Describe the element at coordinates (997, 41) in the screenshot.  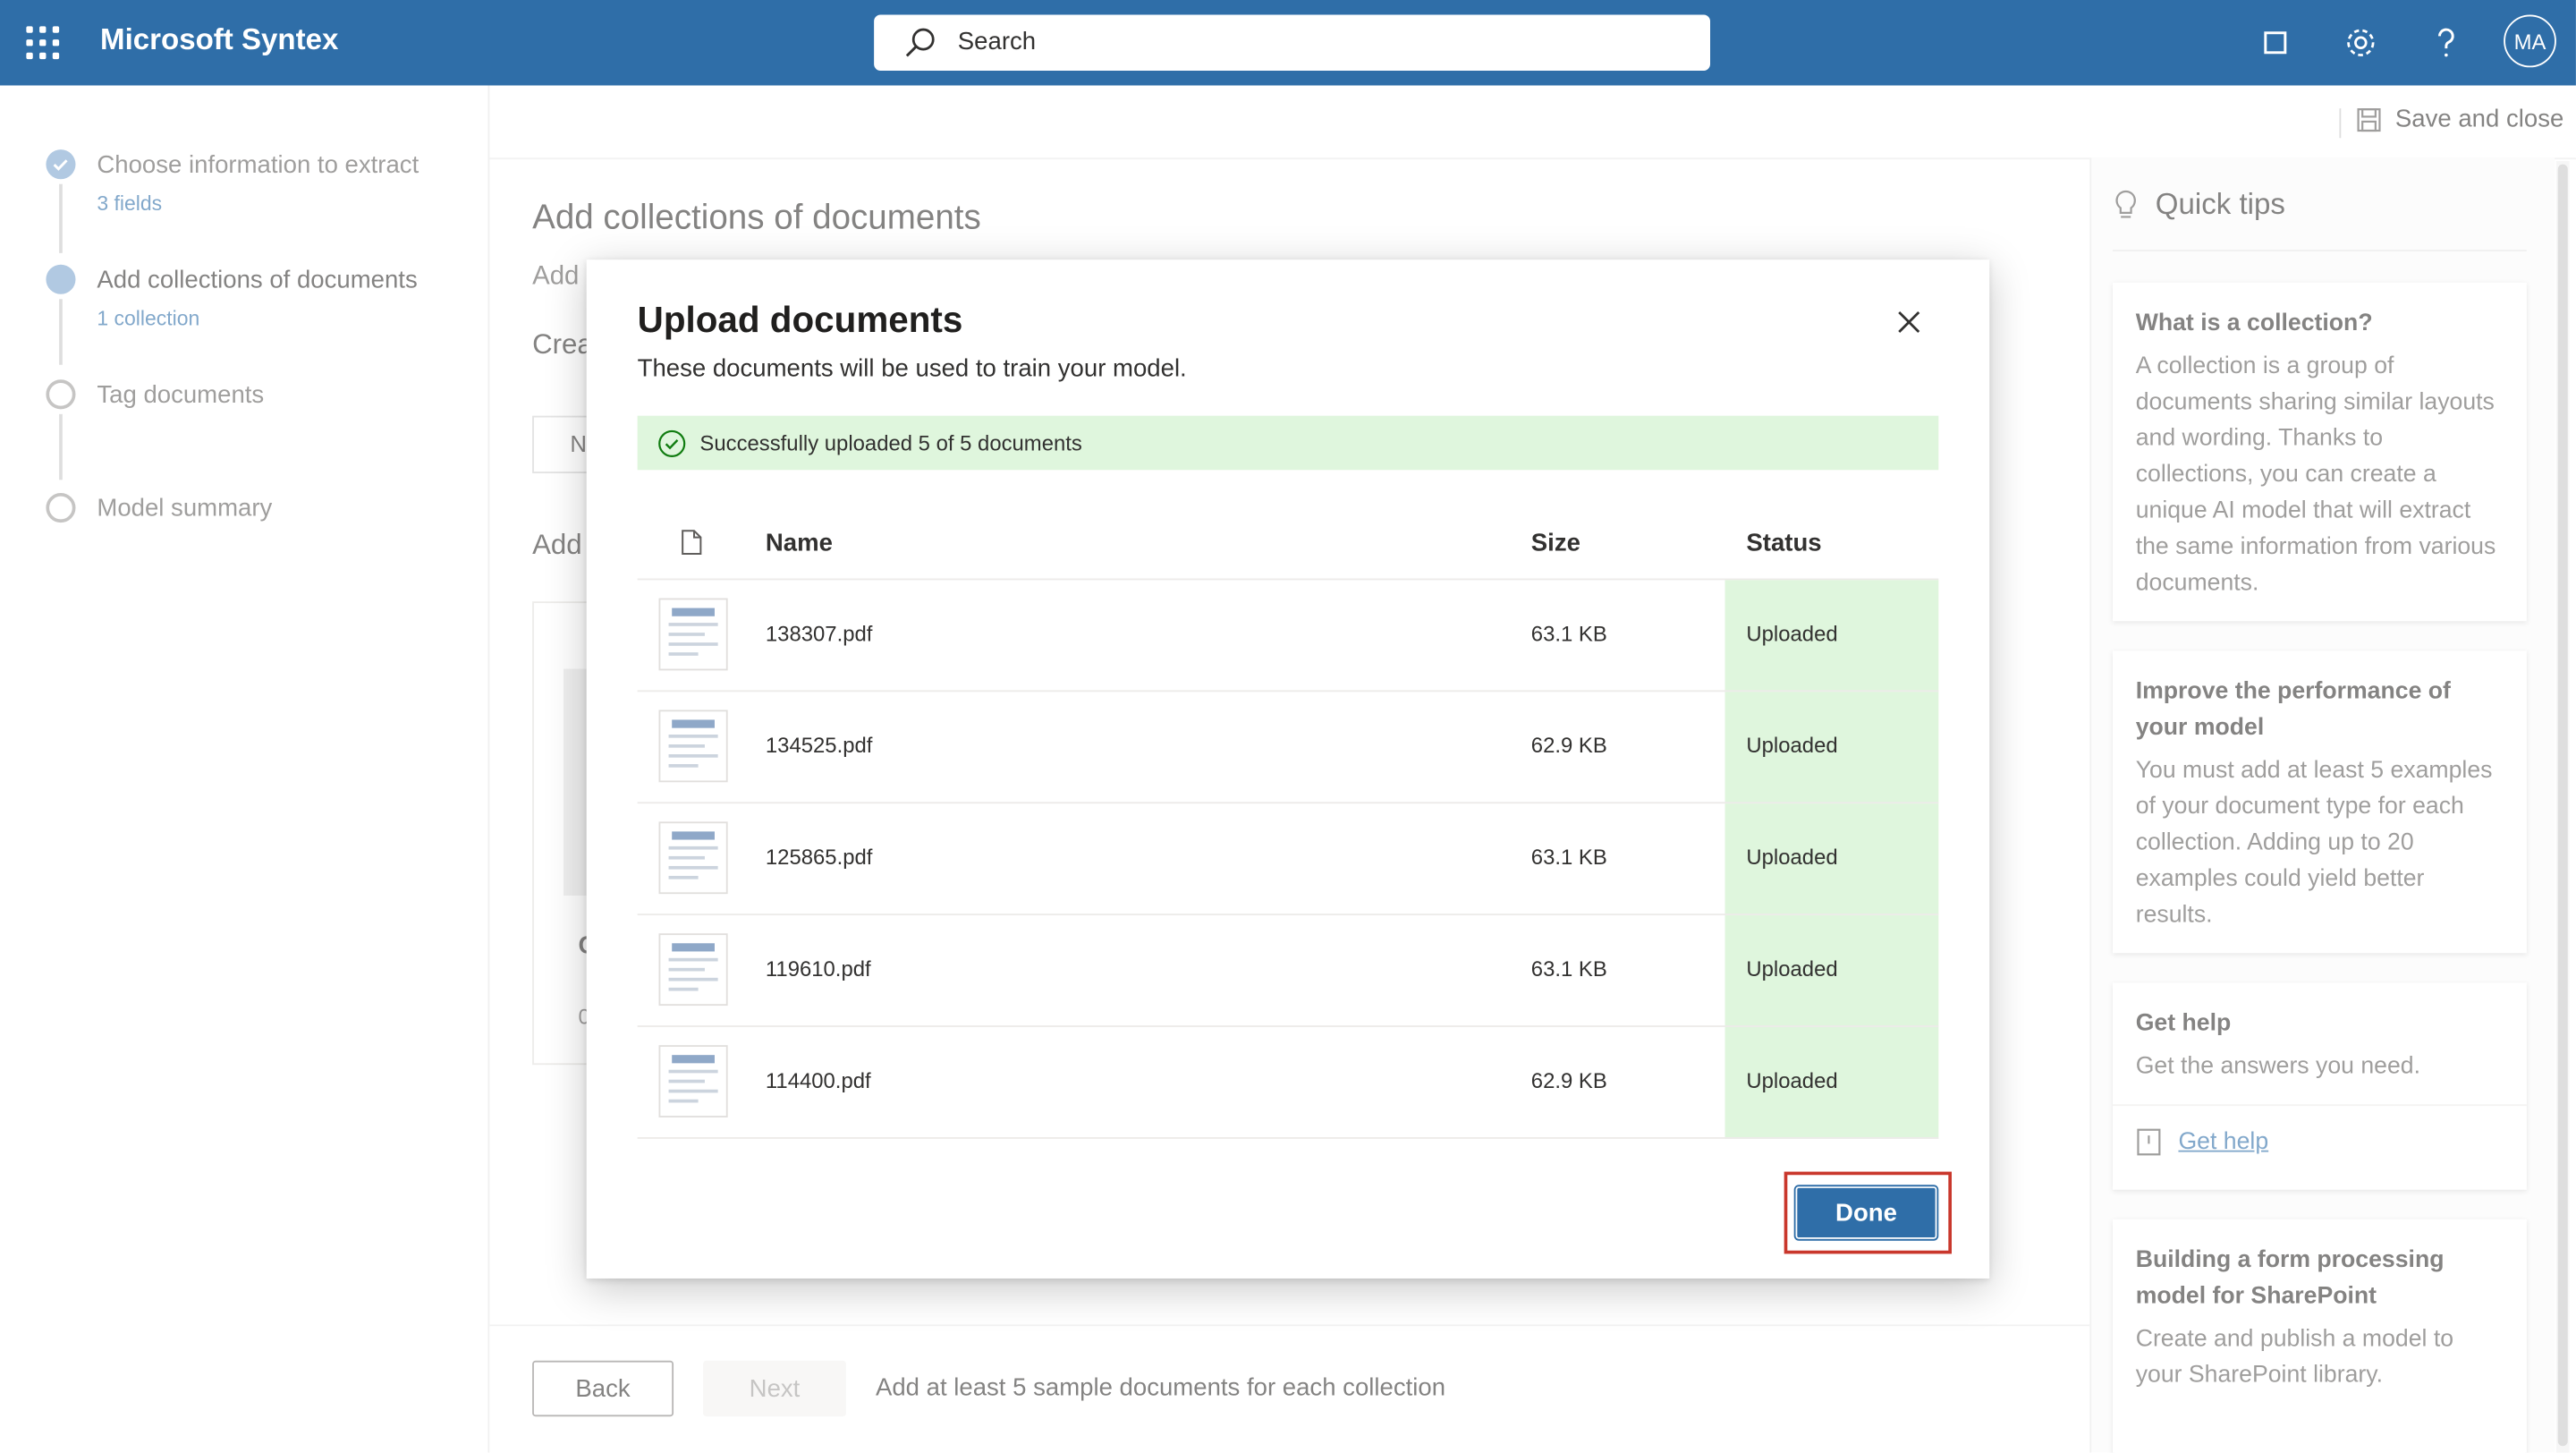
I see `search-input: Search` at that location.